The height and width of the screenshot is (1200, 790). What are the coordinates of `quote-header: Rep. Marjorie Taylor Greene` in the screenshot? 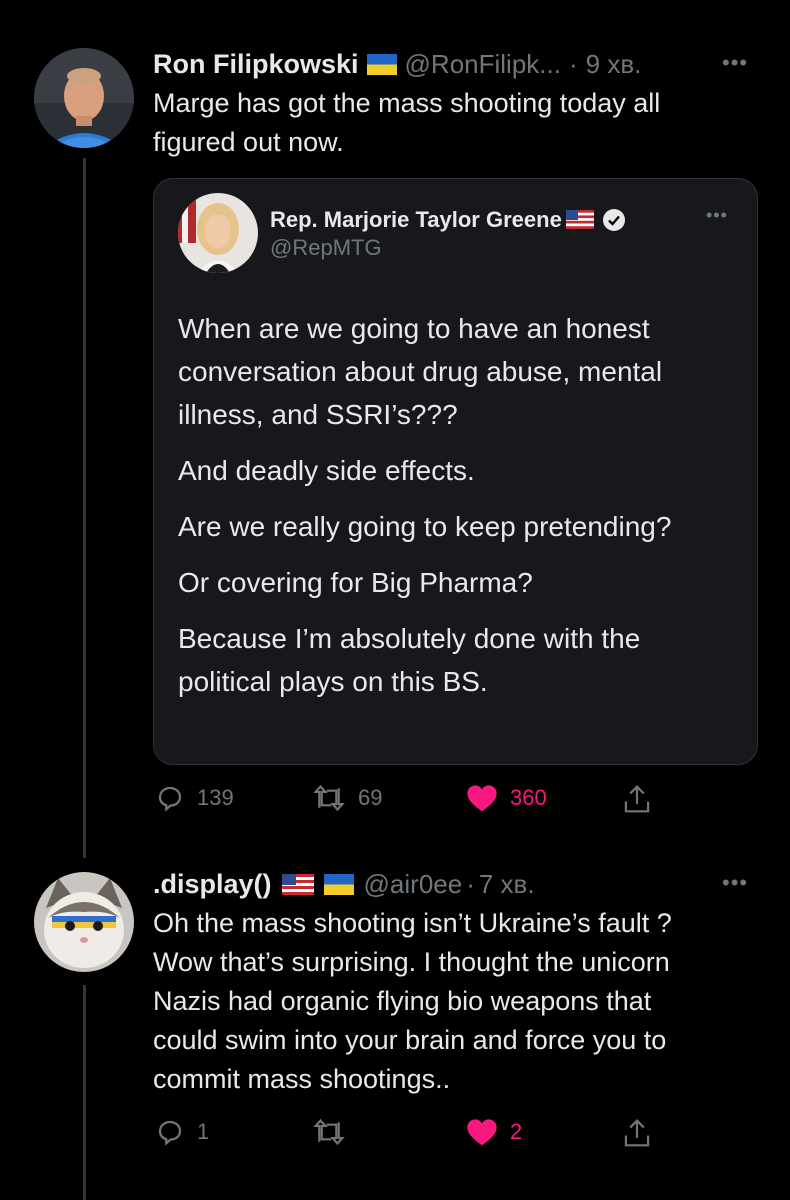 It's located at (448, 220).